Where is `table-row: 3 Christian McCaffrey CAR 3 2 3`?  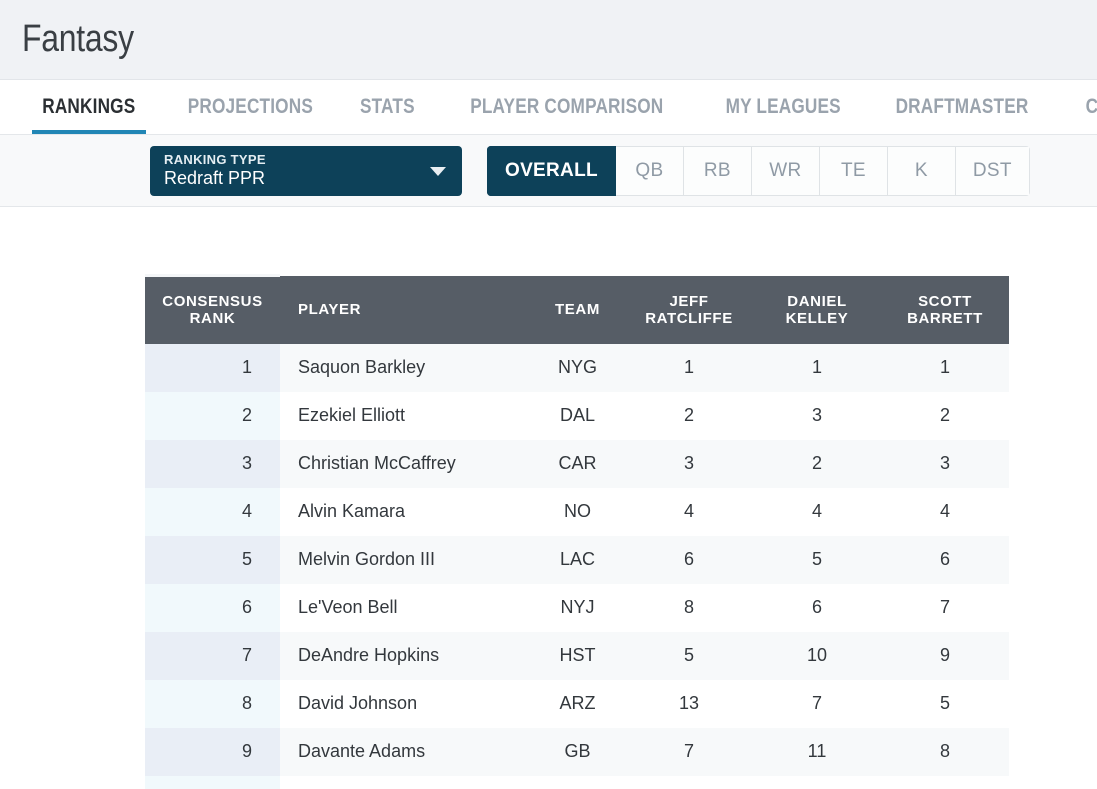
table-row: 3 Christian McCaffrey CAR 3 2 3 is located at coordinates (577, 463).